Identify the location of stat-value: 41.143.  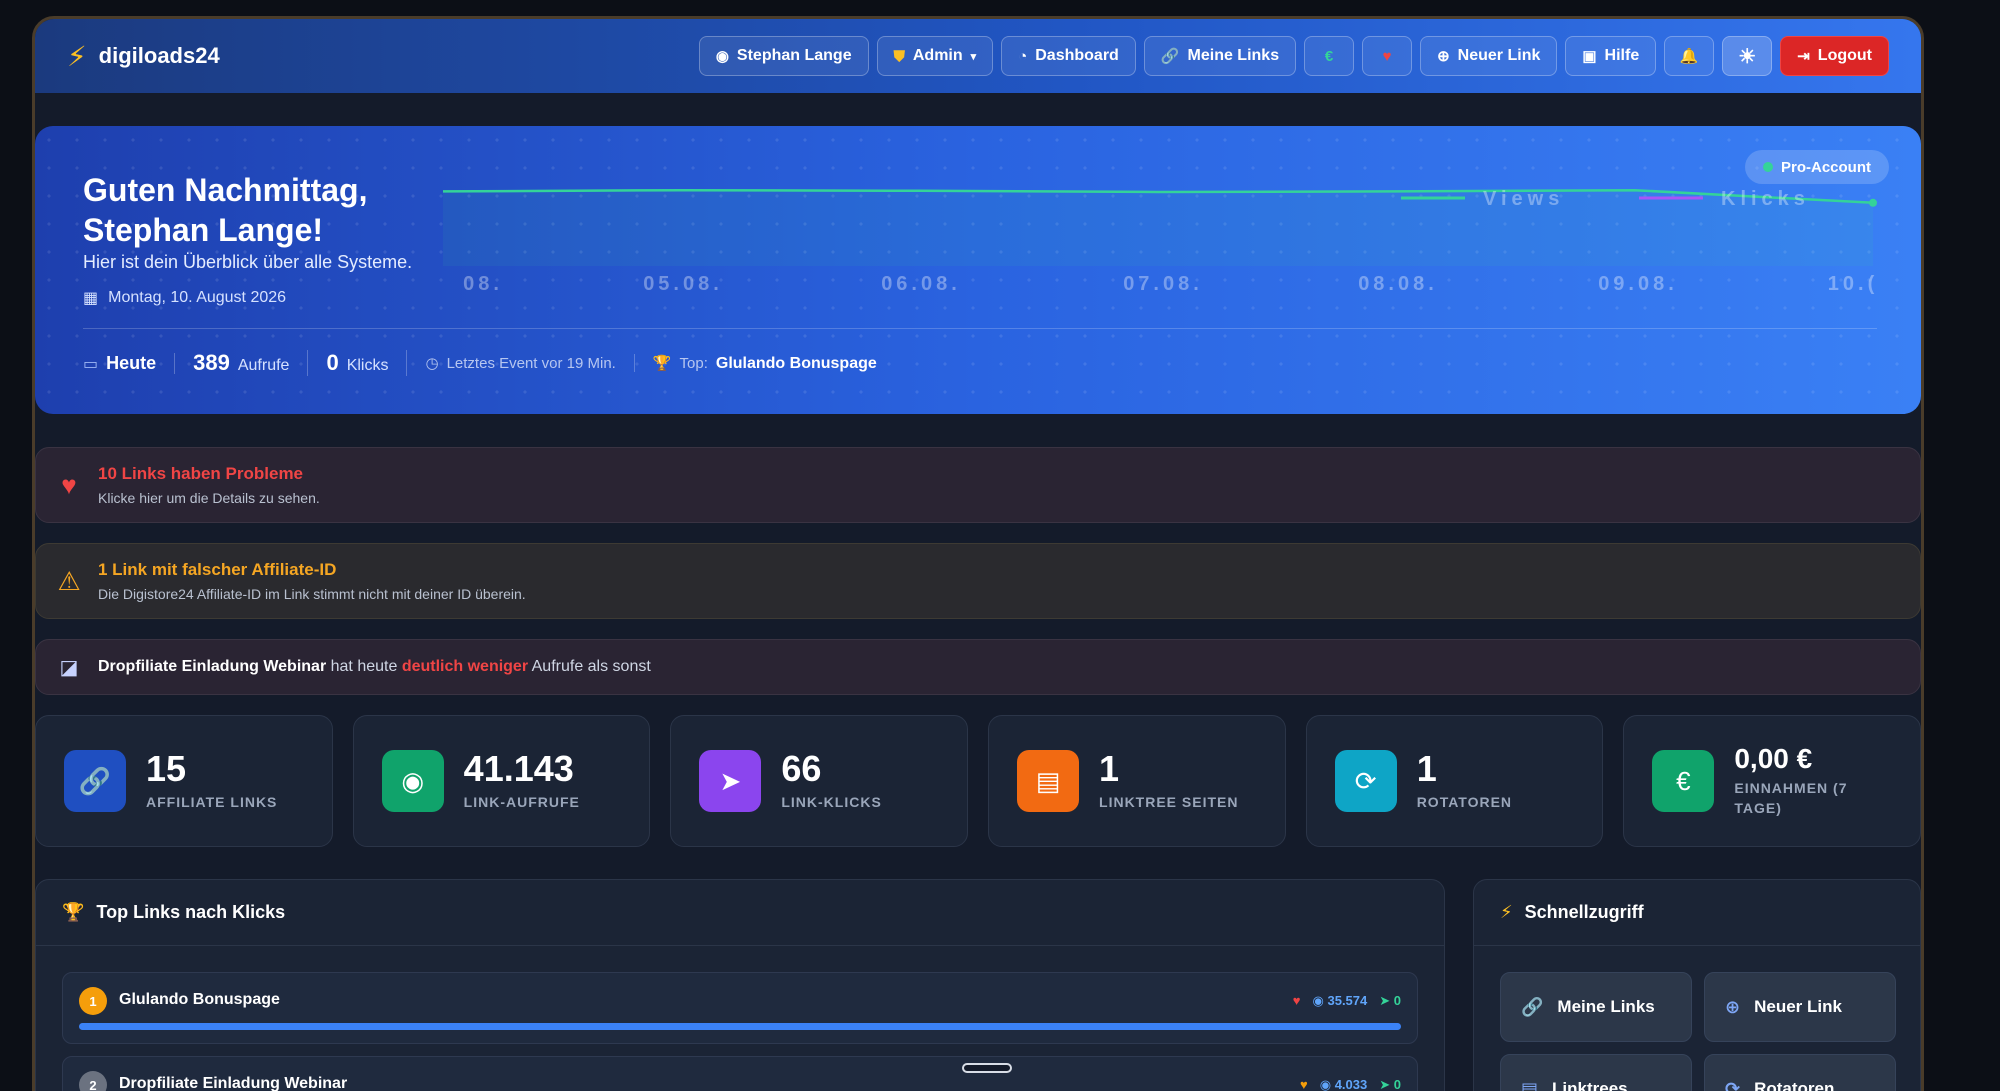
(518, 768).